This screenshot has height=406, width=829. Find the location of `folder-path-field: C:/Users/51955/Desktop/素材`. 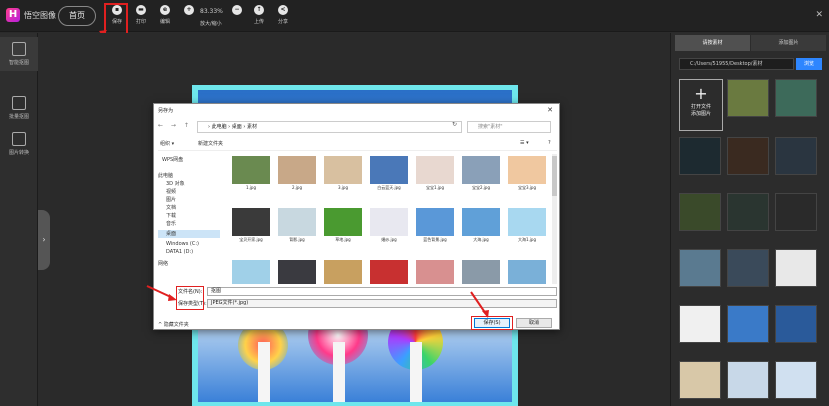

folder-path-field: C:/Users/51955/Desktop/素材 is located at coordinates (736, 64).